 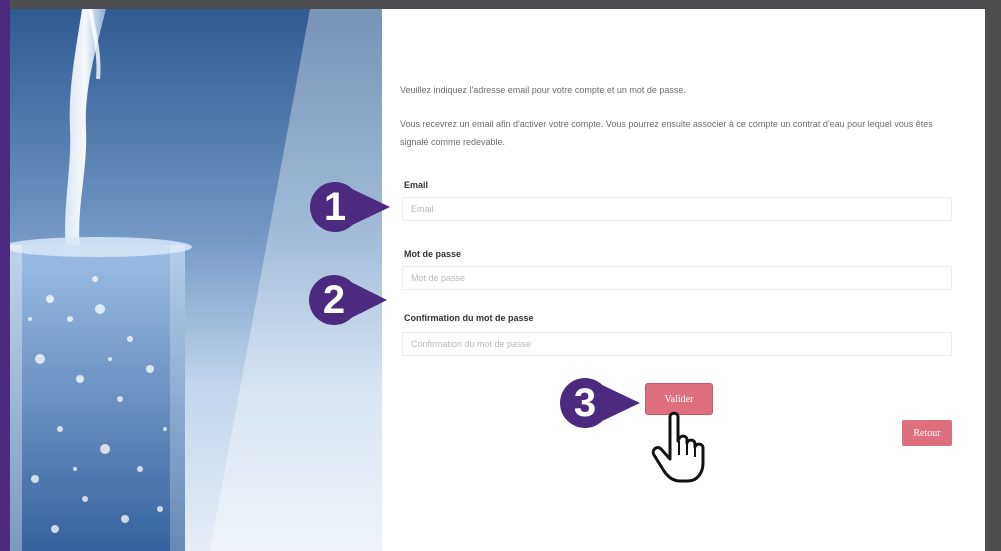 What do you see at coordinates (433, 254) in the screenshot?
I see `password-label: Mot de passe` at bounding box center [433, 254].